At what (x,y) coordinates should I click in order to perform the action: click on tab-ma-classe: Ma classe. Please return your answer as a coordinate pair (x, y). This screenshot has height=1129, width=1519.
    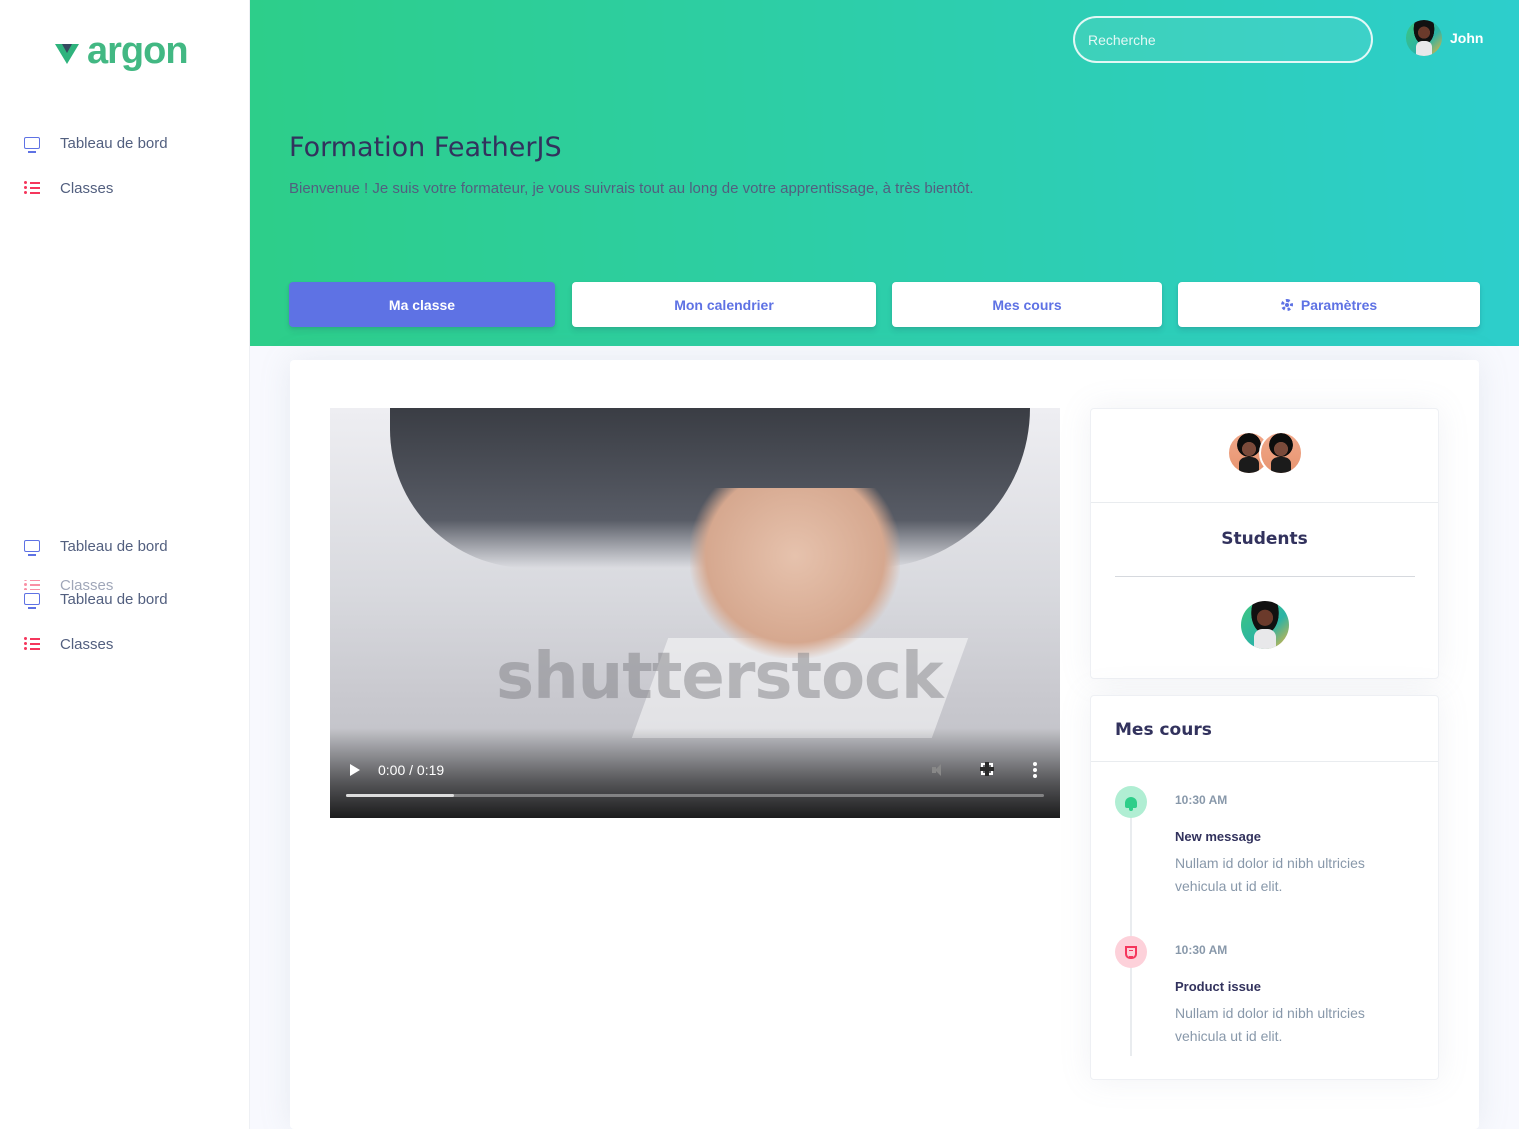
    Looking at the image, I should click on (422, 304).